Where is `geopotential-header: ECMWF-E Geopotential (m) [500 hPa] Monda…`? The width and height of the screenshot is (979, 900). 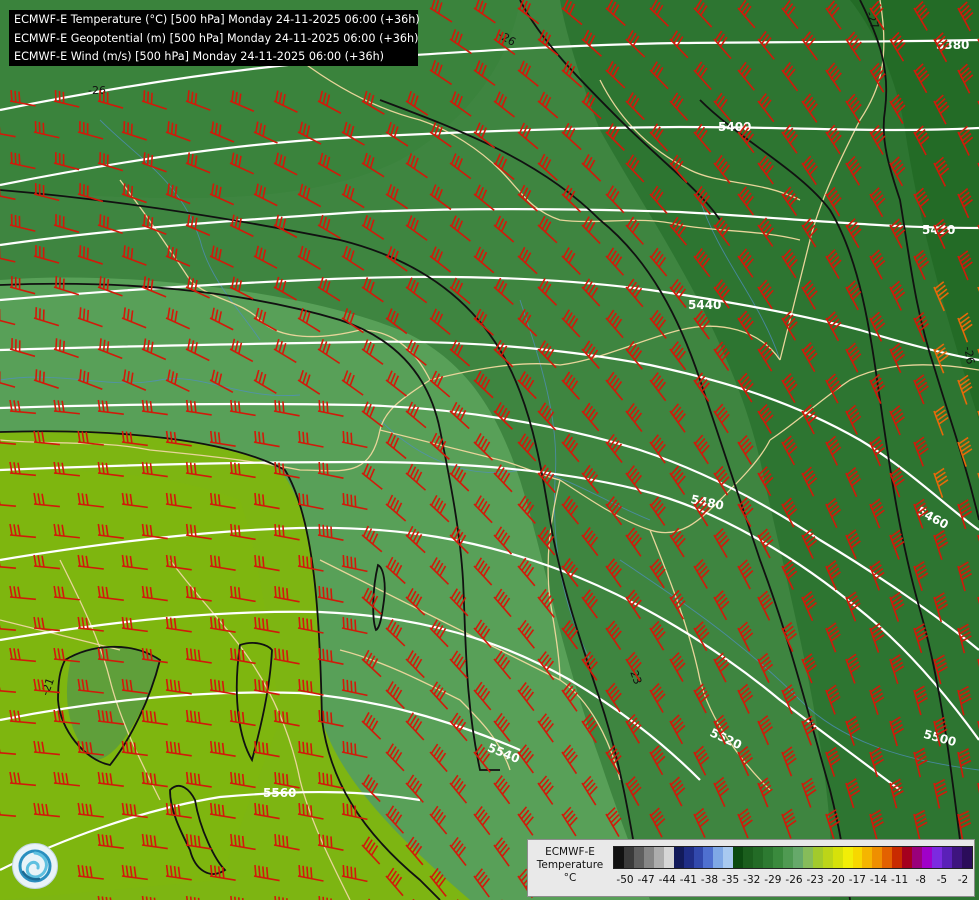 geopotential-header: ECMWF-E Geopotential (m) [500 hPa] Monda… is located at coordinates (216, 38).